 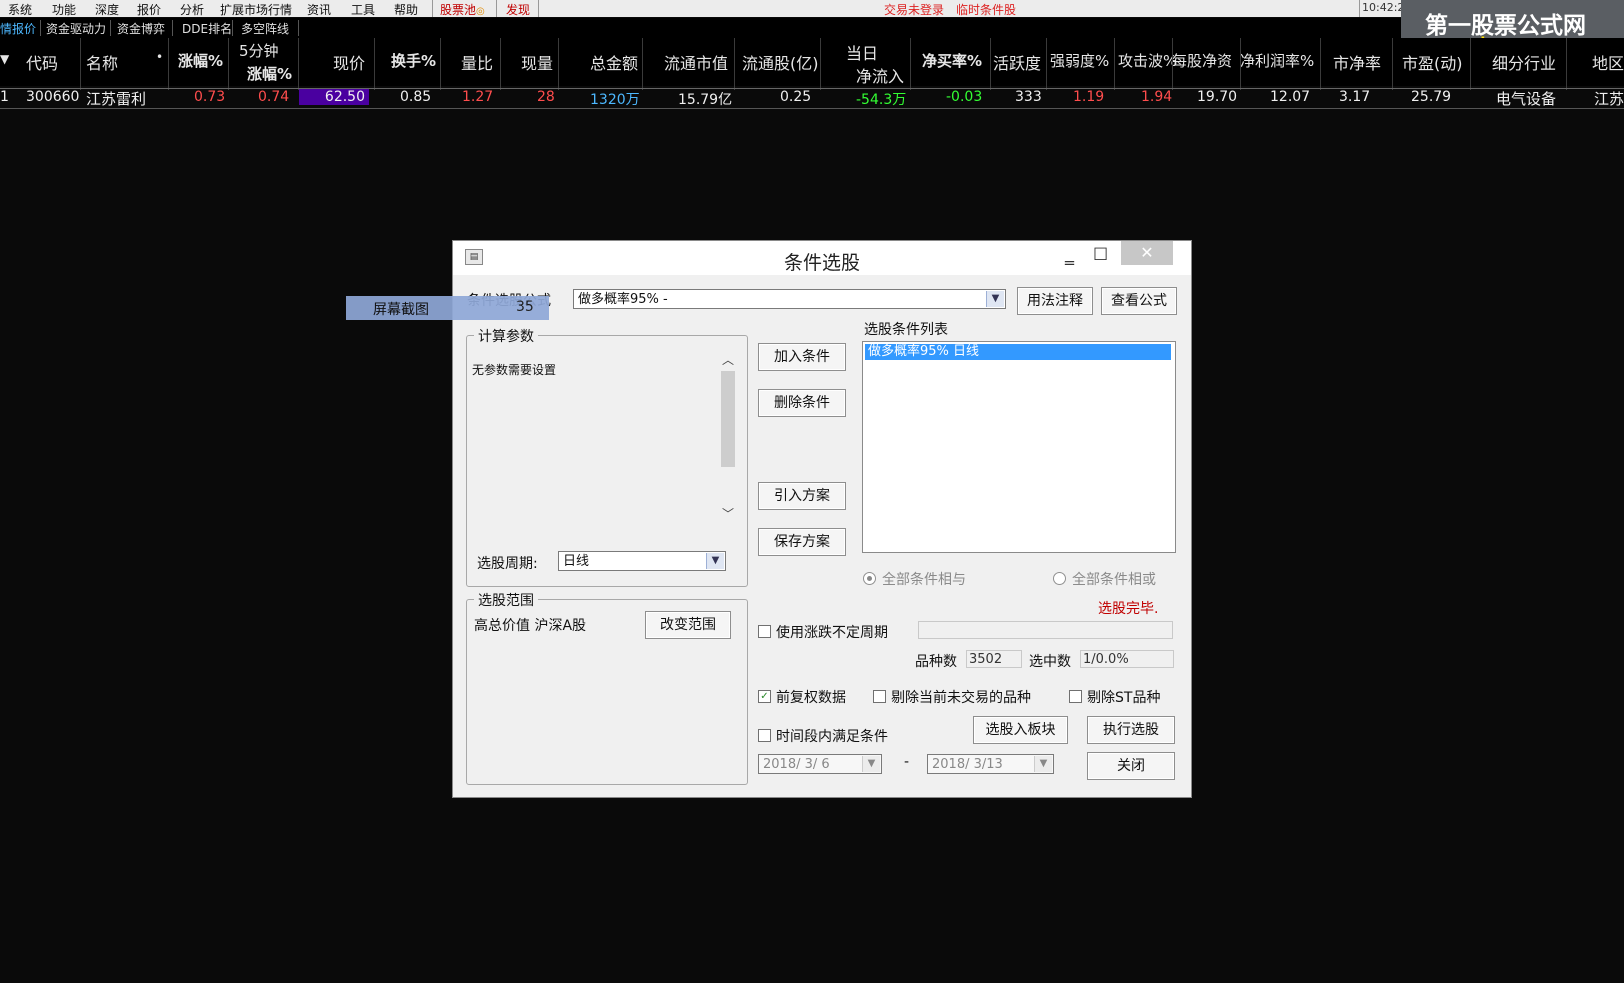 What do you see at coordinates (149, 9) in the screenshot?
I see `menu-quote: 报价` at bounding box center [149, 9].